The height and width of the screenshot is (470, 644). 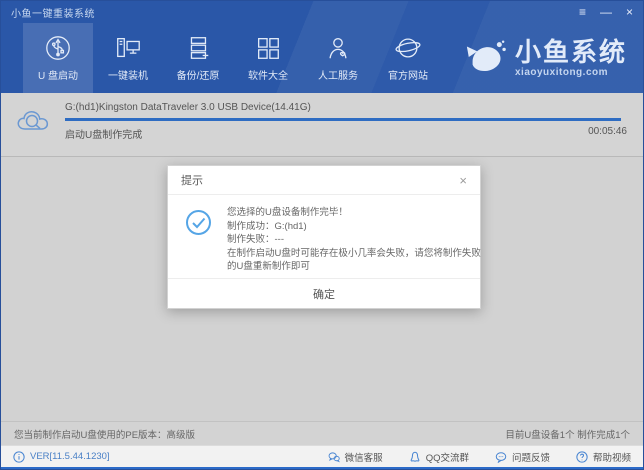 I want to click on ok-button: 确定, so click(x=324, y=294).